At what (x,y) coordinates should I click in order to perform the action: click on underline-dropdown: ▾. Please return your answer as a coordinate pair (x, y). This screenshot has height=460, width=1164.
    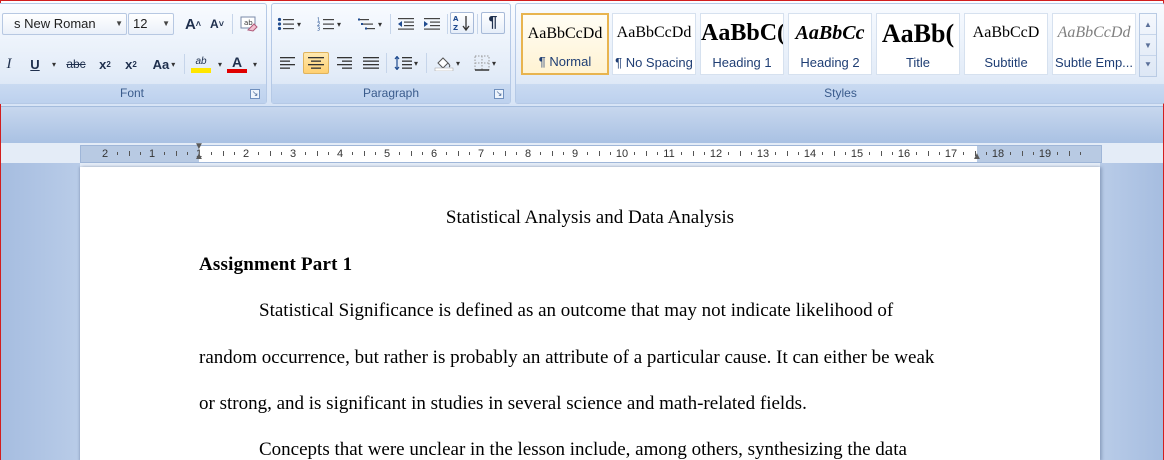
    Looking at the image, I should click on (53, 64).